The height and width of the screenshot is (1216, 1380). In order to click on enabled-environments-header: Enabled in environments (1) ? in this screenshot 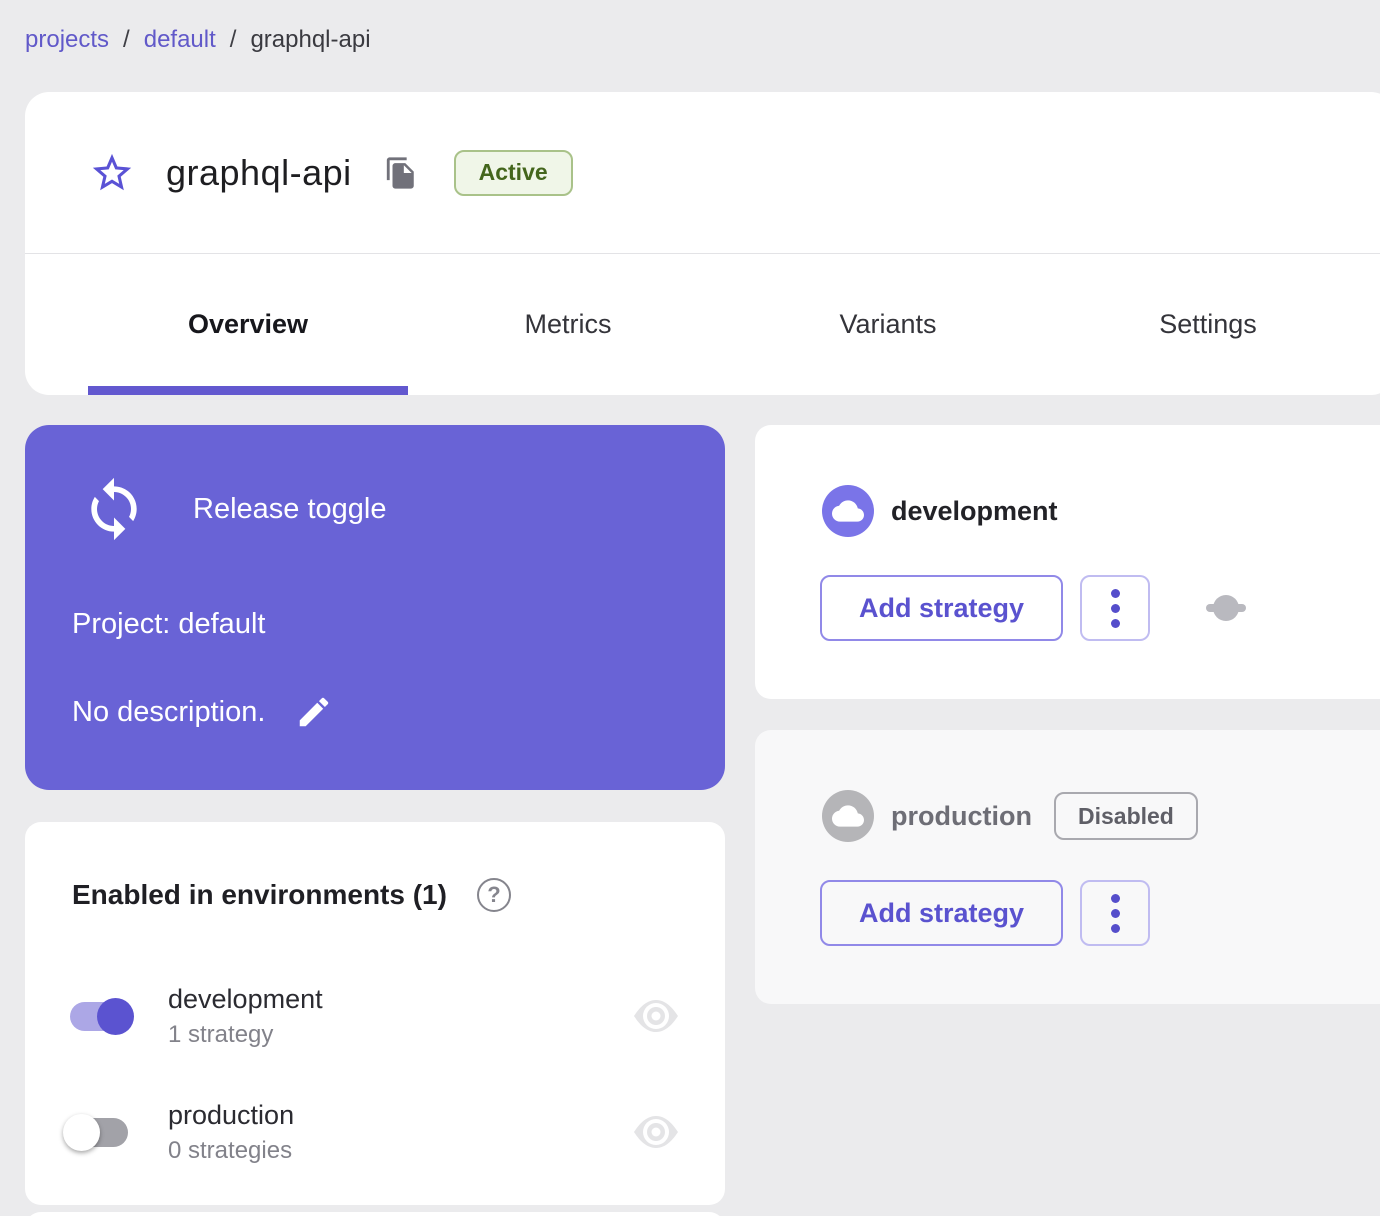, I will do `click(291, 895)`.